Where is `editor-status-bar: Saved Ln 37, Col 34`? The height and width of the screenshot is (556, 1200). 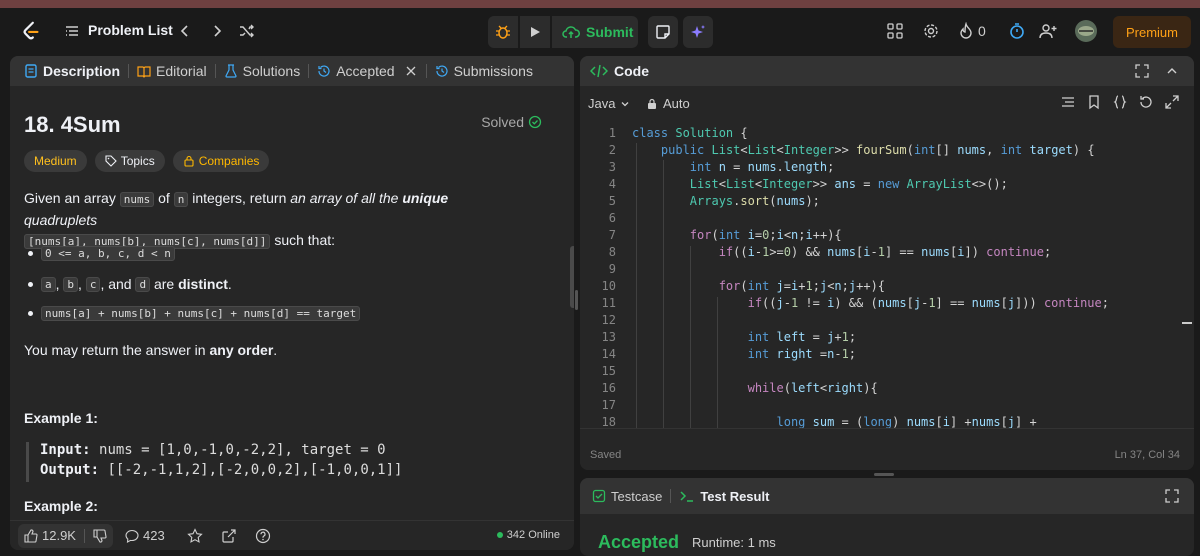
editor-status-bar: Saved Ln 37, Col 34 is located at coordinates (887, 449).